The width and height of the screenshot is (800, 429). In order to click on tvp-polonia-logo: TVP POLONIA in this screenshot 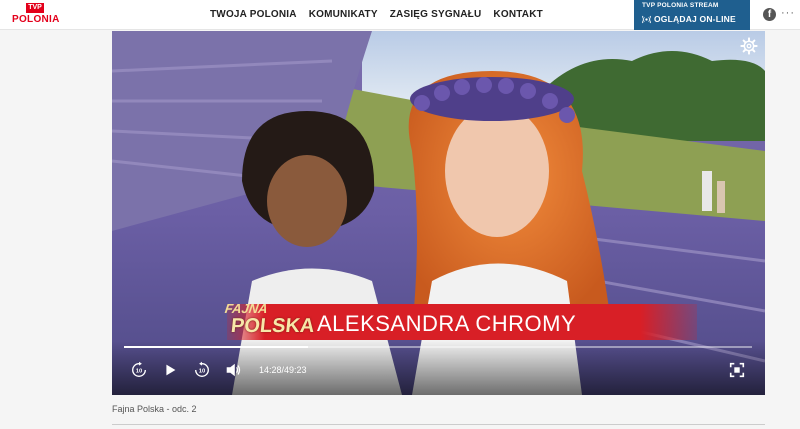, I will do `click(36, 15)`.